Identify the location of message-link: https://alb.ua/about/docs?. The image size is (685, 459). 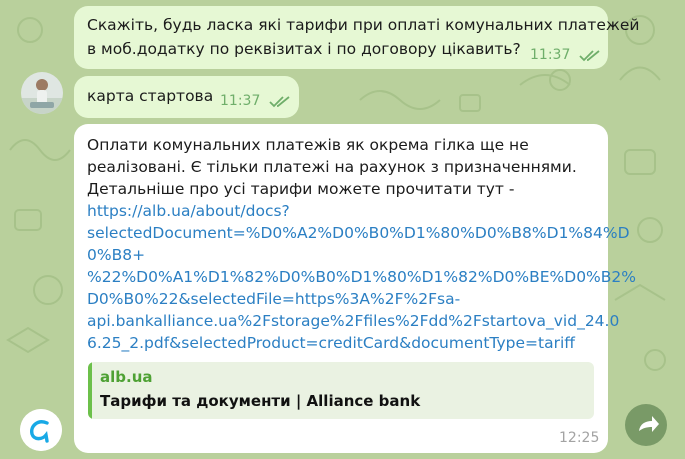
(188, 211).